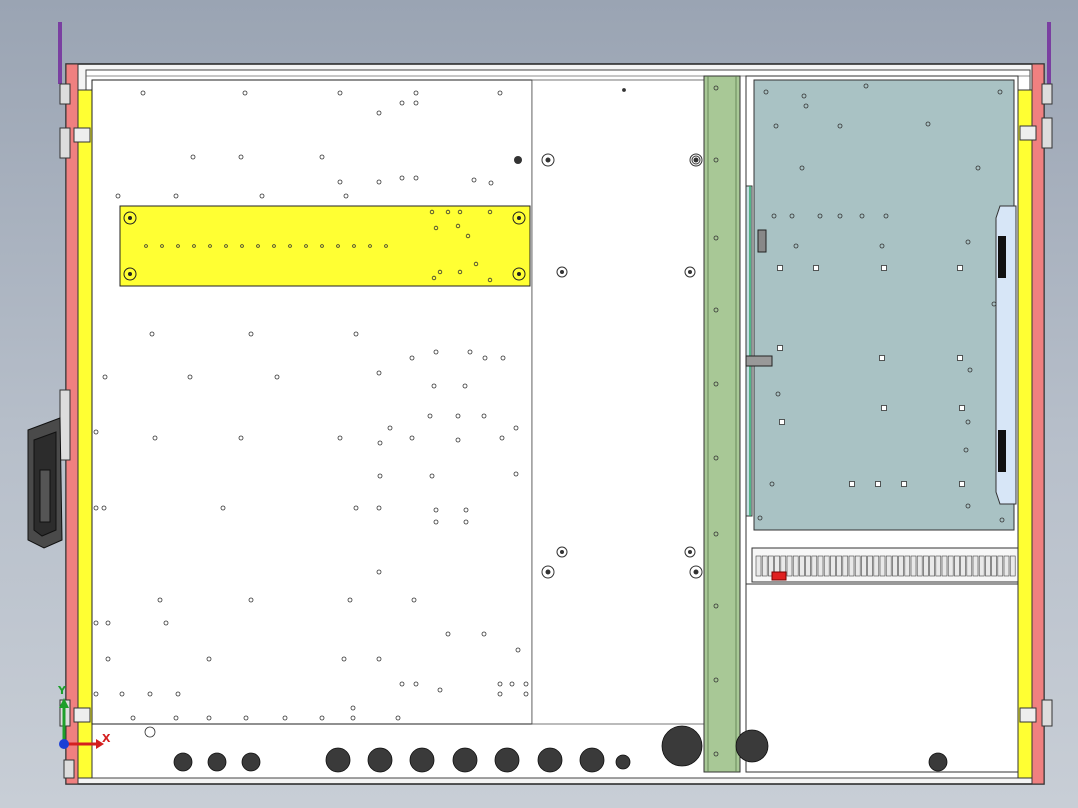 This screenshot has height=808, width=1078. I want to click on terminal-block-icon, so click(885, 565).